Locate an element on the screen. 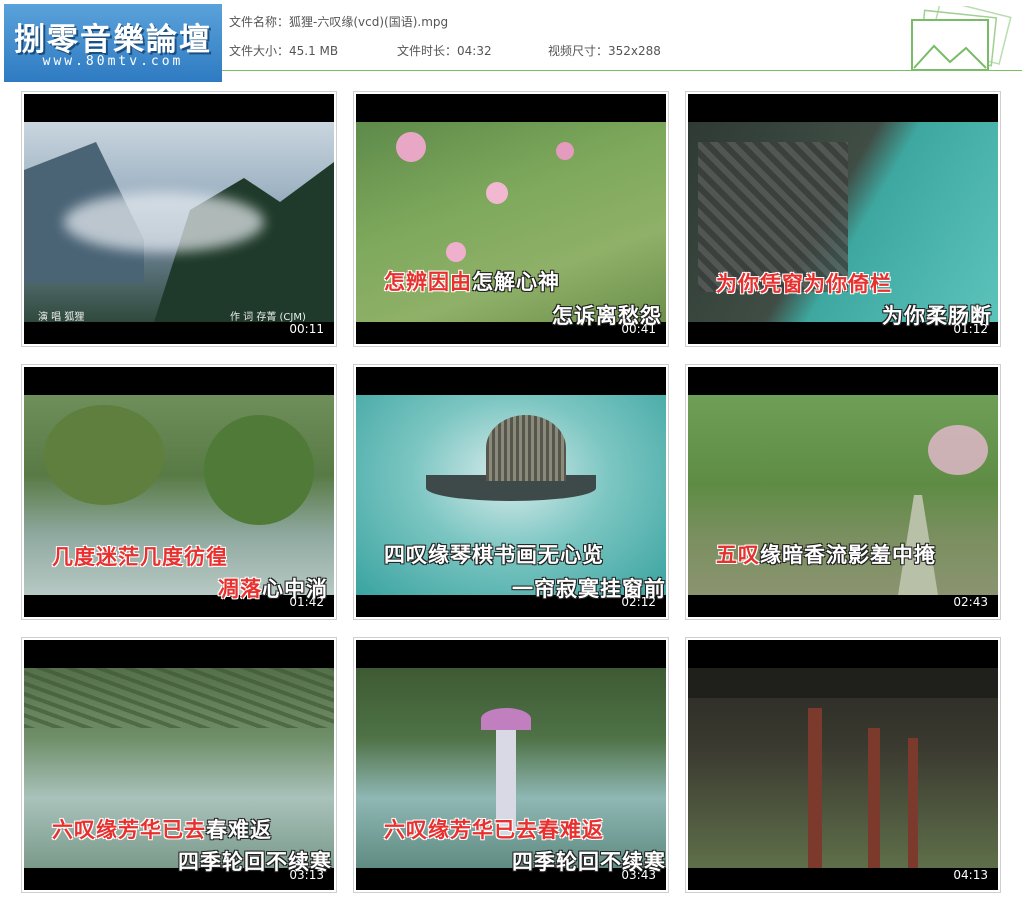 This screenshot has height=918, width=1024. site-logo: 捌零音樂論壇 www.80mtv.com is located at coordinates (113, 43).